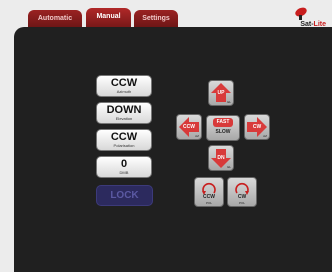 The image size is (332, 272). What do you see at coordinates (124, 91) in the screenshot?
I see `azimuth-caption: Azimuth` at bounding box center [124, 91].